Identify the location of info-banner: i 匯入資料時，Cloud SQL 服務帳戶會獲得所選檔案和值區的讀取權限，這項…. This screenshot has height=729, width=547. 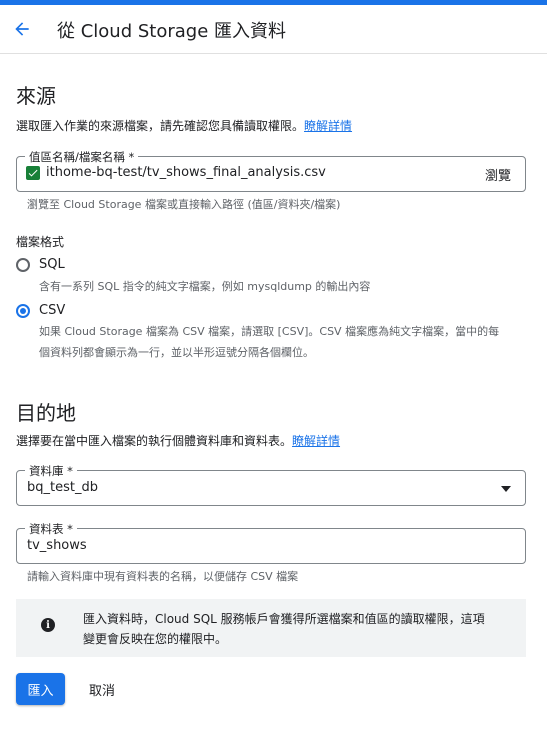
(271, 628).